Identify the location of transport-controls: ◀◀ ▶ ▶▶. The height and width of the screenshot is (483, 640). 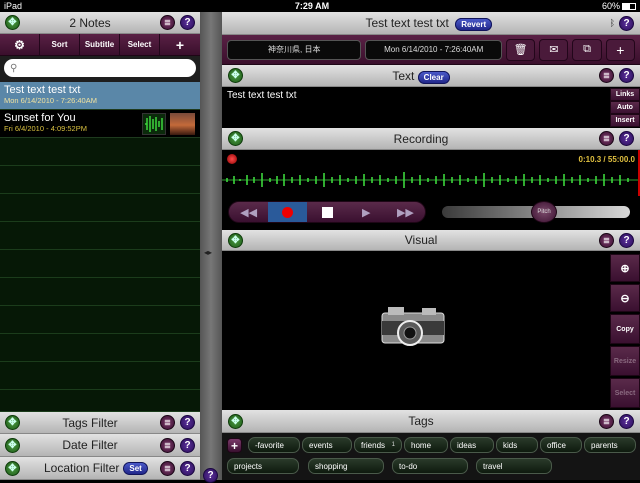
(327, 212).